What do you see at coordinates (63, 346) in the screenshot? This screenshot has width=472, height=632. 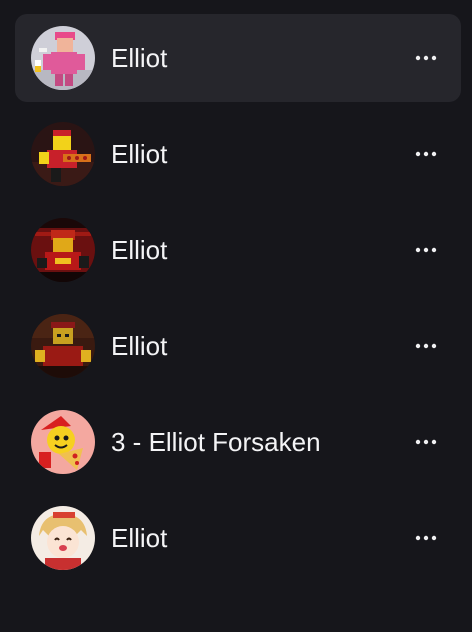 I see `dark-roblox-avatar-icon` at bounding box center [63, 346].